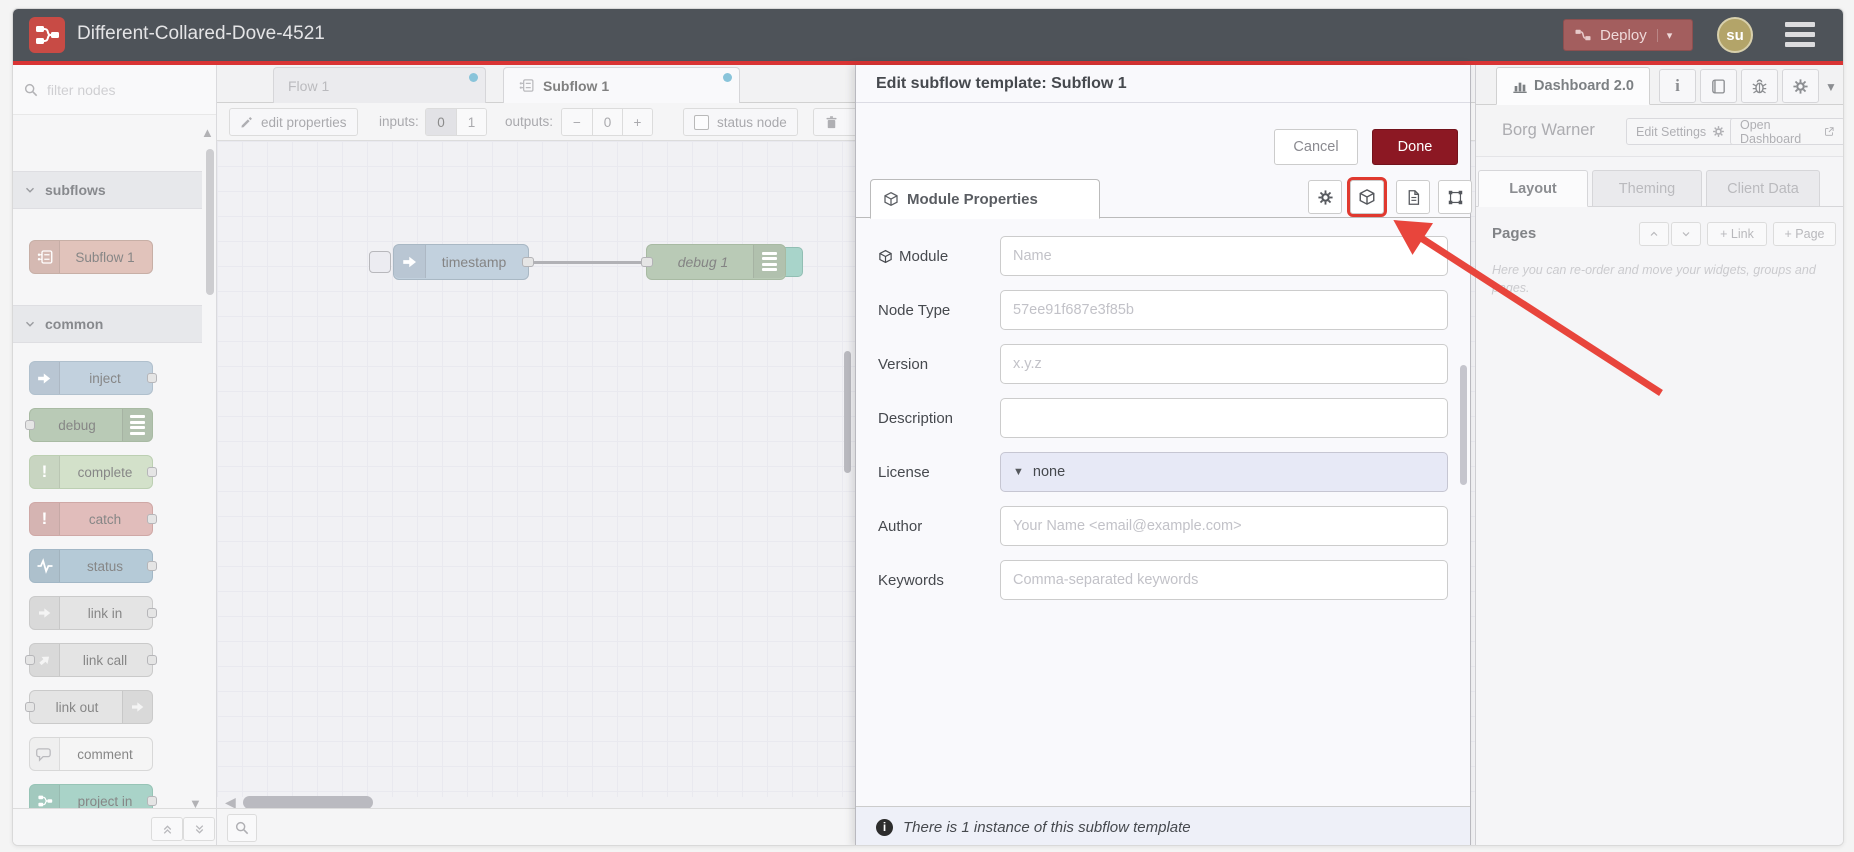 The height and width of the screenshot is (852, 1854). What do you see at coordinates (91, 257) in the screenshot?
I see `palette-node-subflow-1: Subflow 1` at bounding box center [91, 257].